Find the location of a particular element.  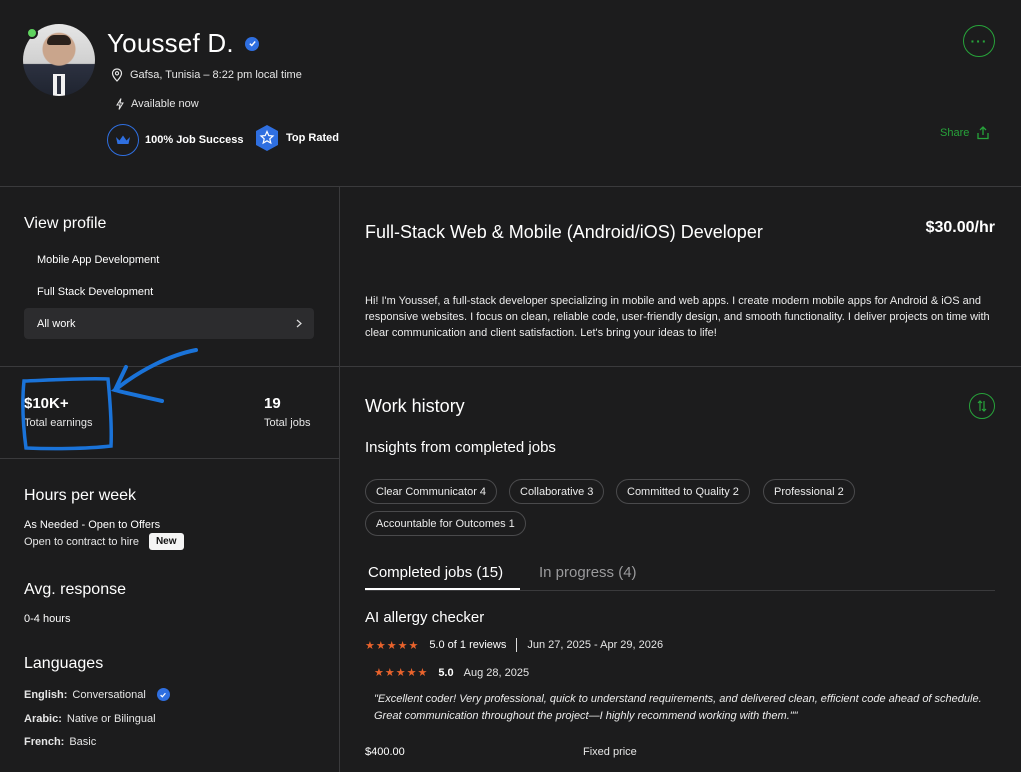

stats-divider is located at coordinates (169, 458).